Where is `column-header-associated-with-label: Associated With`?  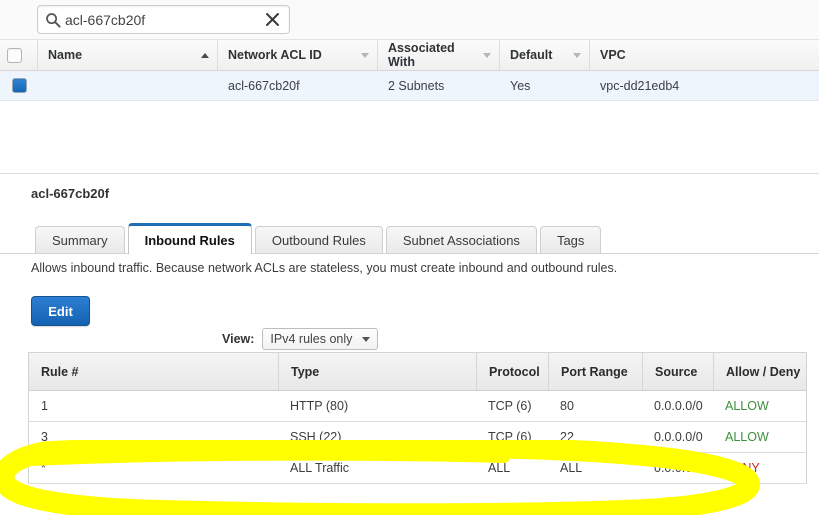
column-header-associated-with-label: Associated With is located at coordinates (421, 55).